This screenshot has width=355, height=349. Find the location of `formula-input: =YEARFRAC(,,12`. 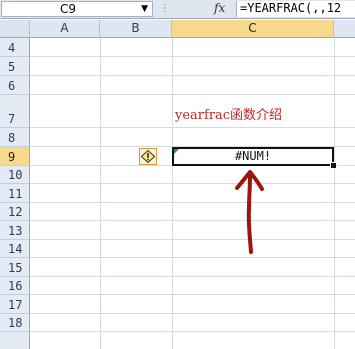

formula-input: =YEARFRAC(,,12 is located at coordinates (295, 9).